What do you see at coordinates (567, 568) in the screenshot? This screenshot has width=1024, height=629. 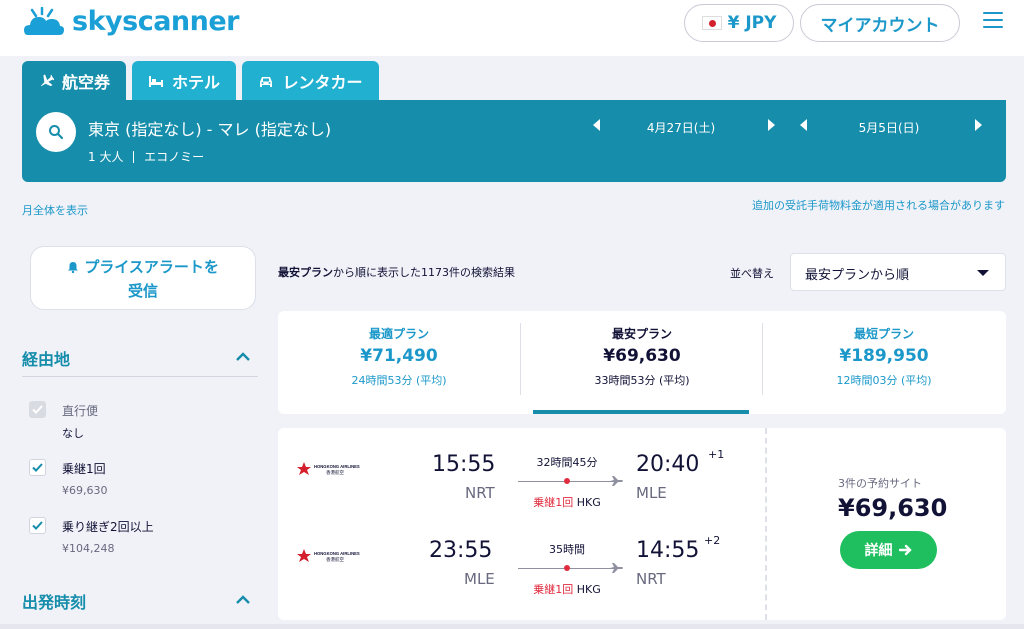 I see `leg2-stop-dot` at bounding box center [567, 568].